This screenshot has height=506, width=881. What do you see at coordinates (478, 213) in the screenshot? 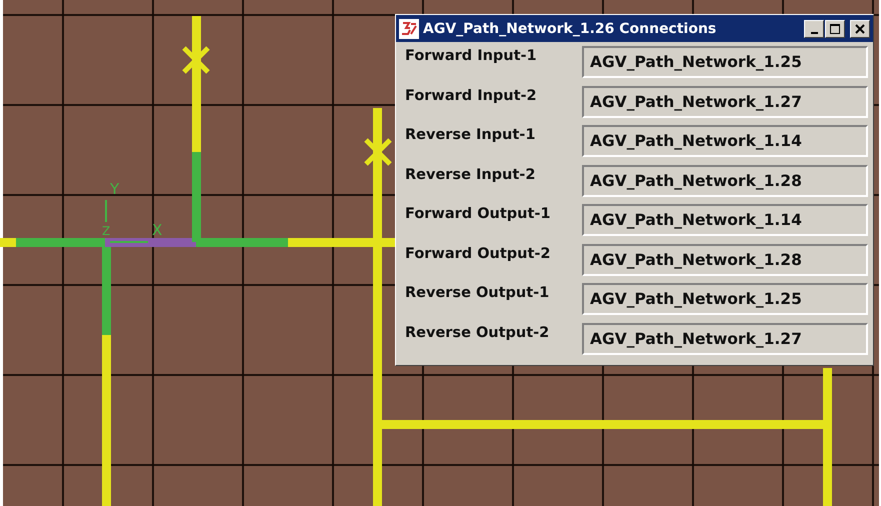
I see `field-label: Forward Output-1` at bounding box center [478, 213].